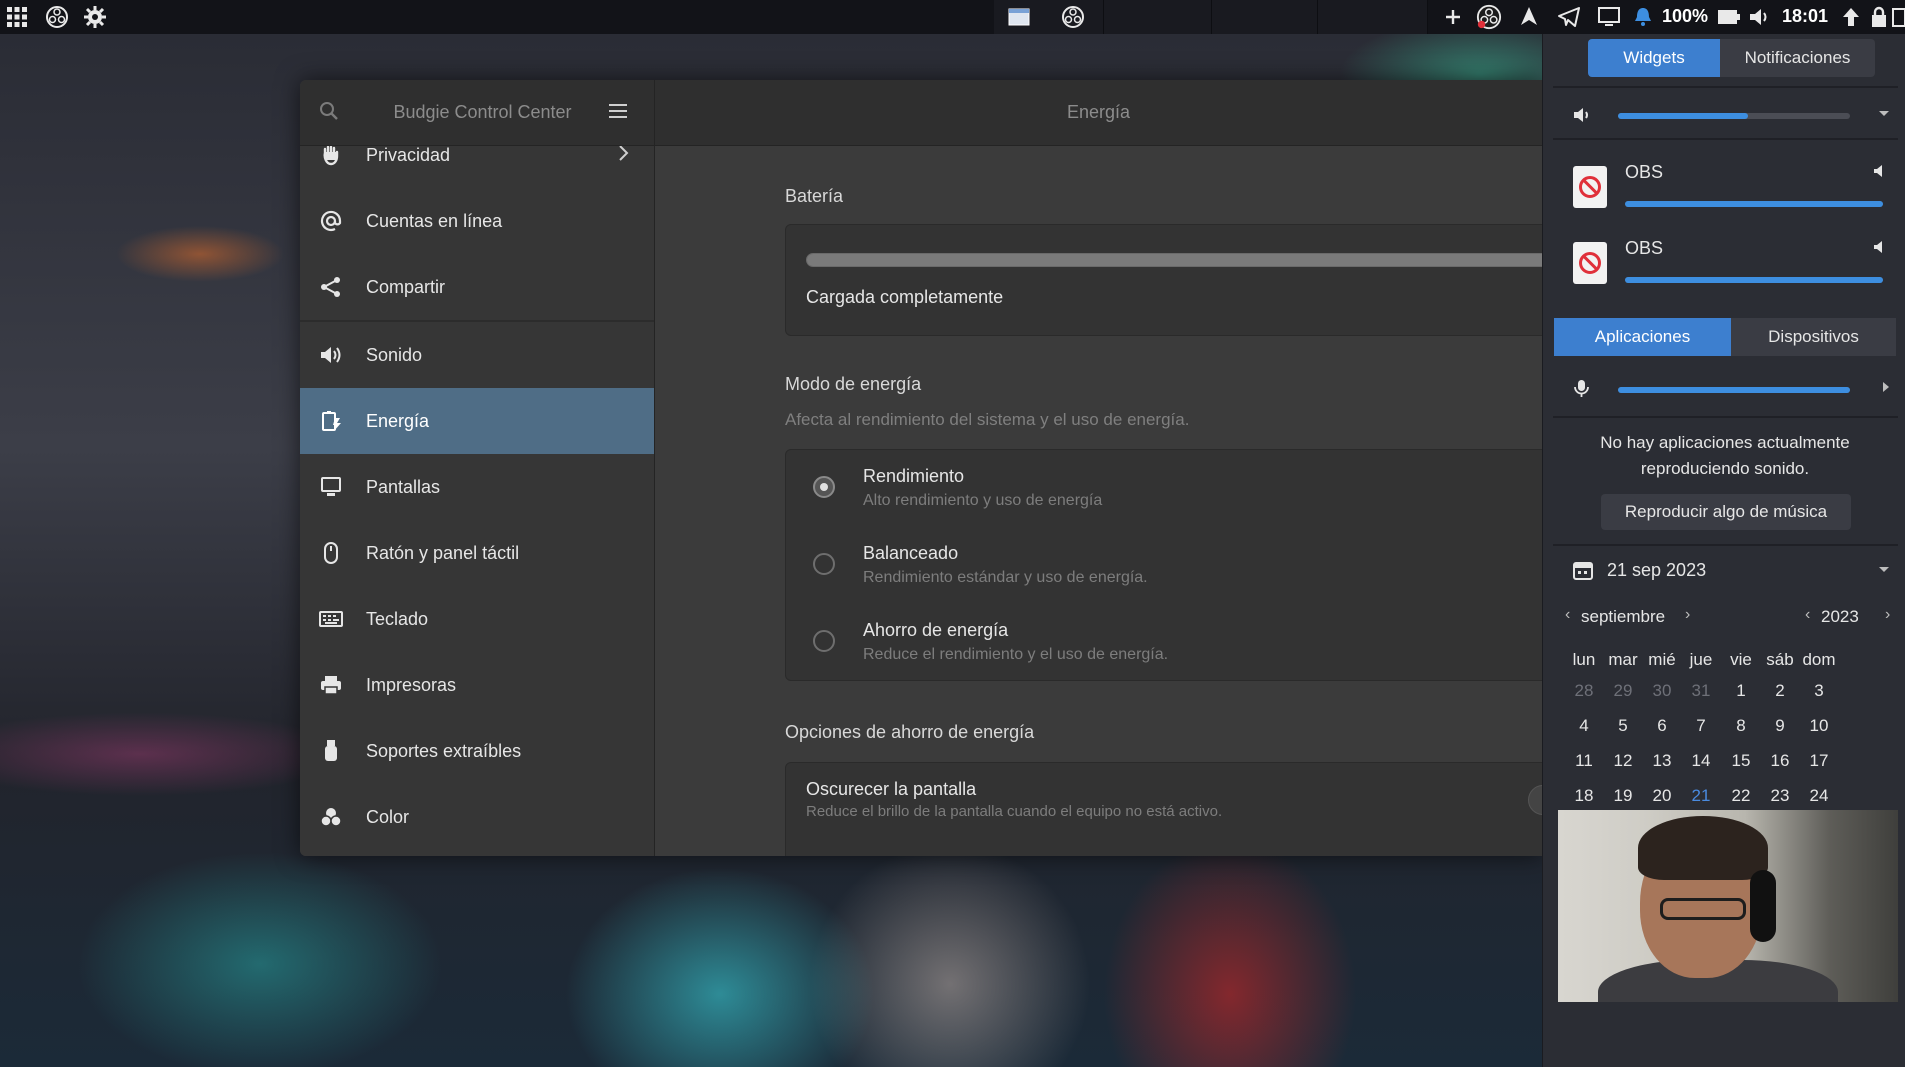  Describe the element at coordinates (1098, 112) in the screenshot. I see `page-title: Energía` at that location.